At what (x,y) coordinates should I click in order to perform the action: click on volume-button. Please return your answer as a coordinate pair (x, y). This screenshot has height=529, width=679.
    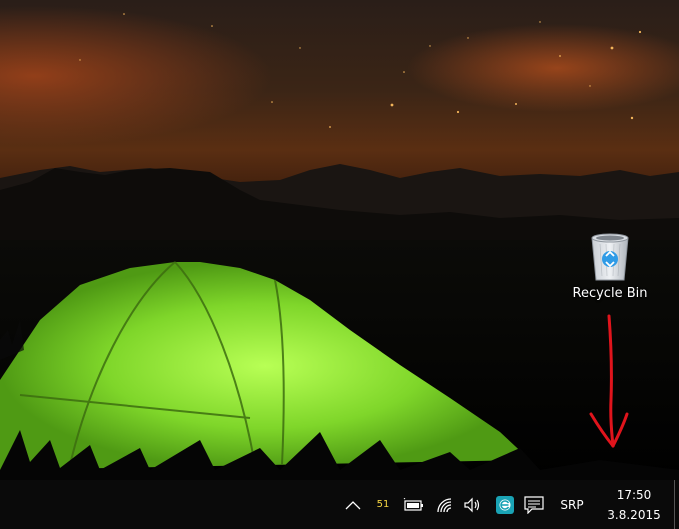
    Looking at the image, I should click on (473, 504).